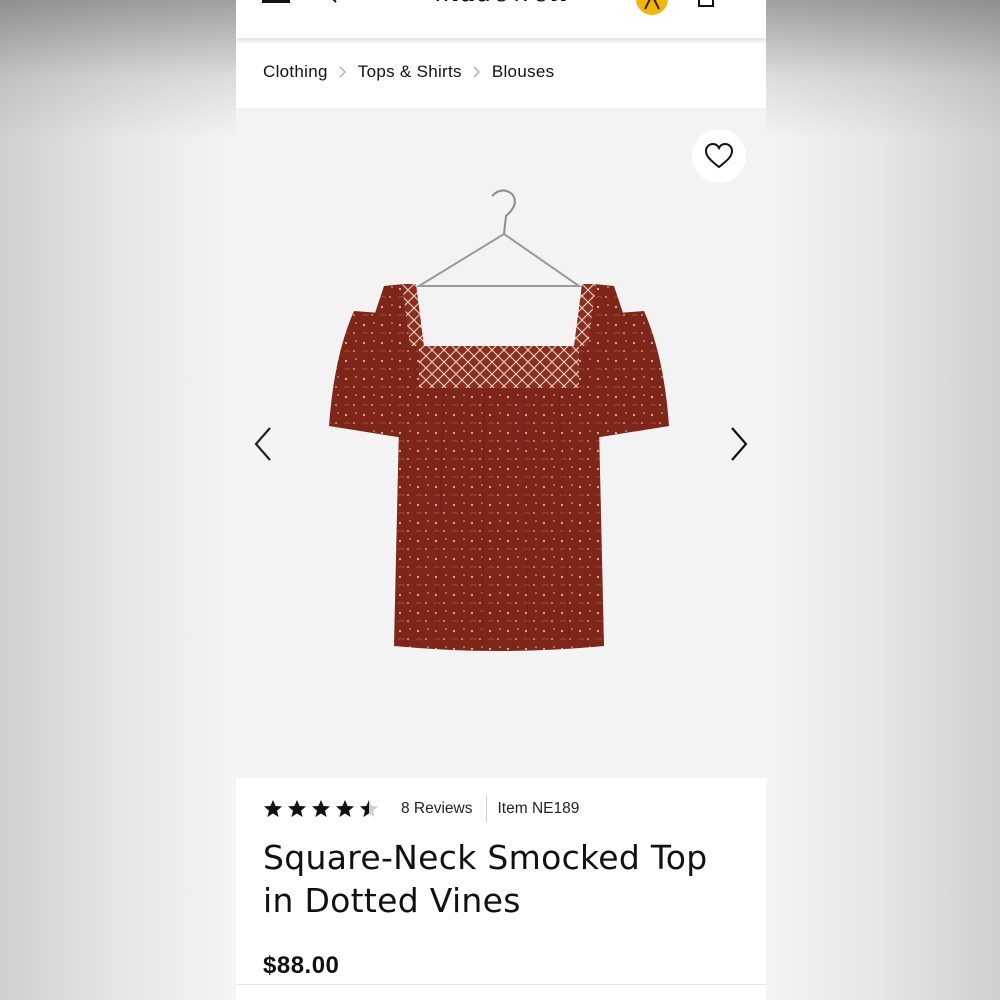  Describe the element at coordinates (369, 808) in the screenshot. I see `star-half-icon` at that location.